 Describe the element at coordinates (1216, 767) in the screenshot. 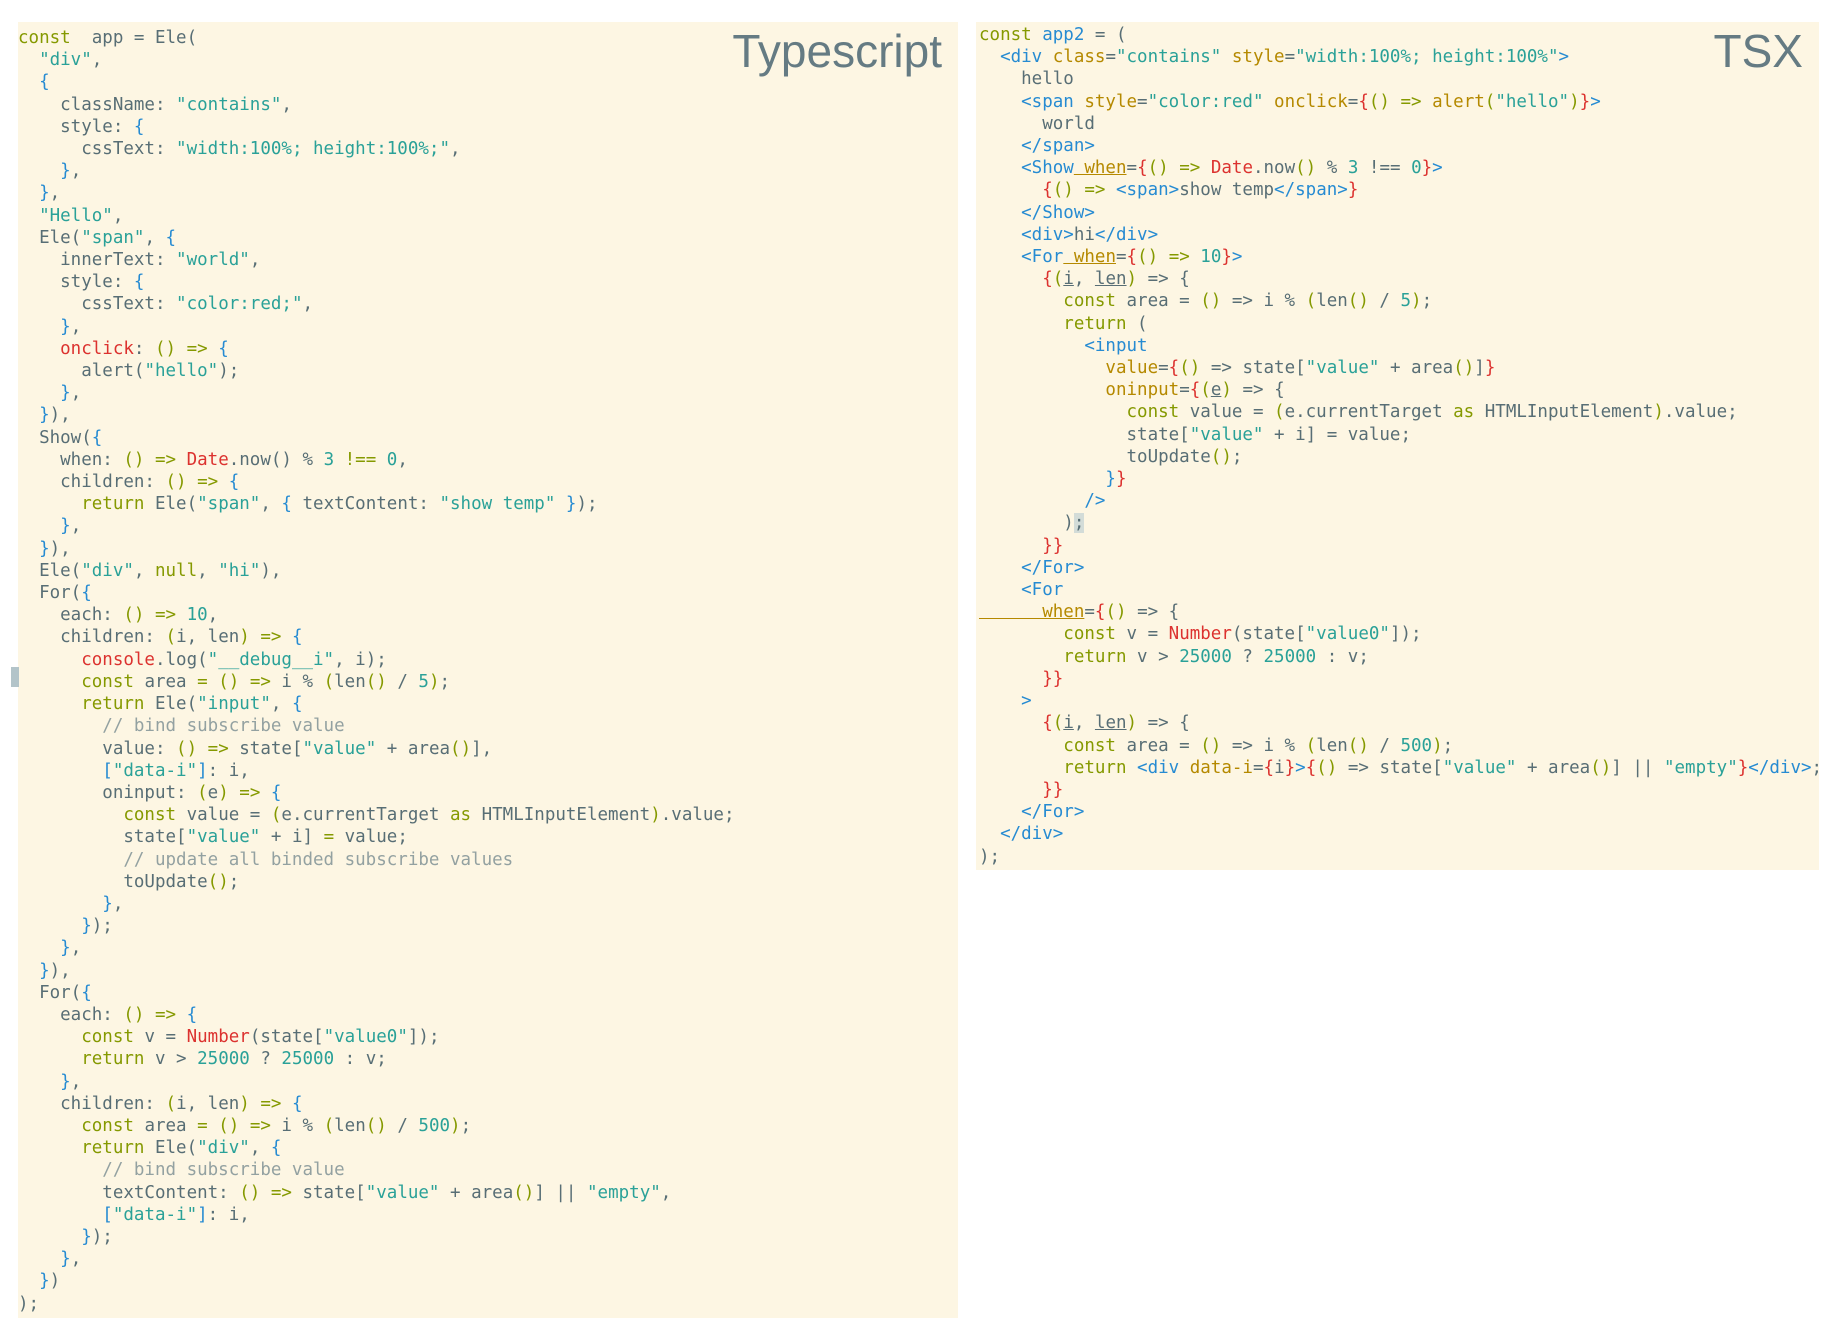

I see `code-token: data-i` at that location.